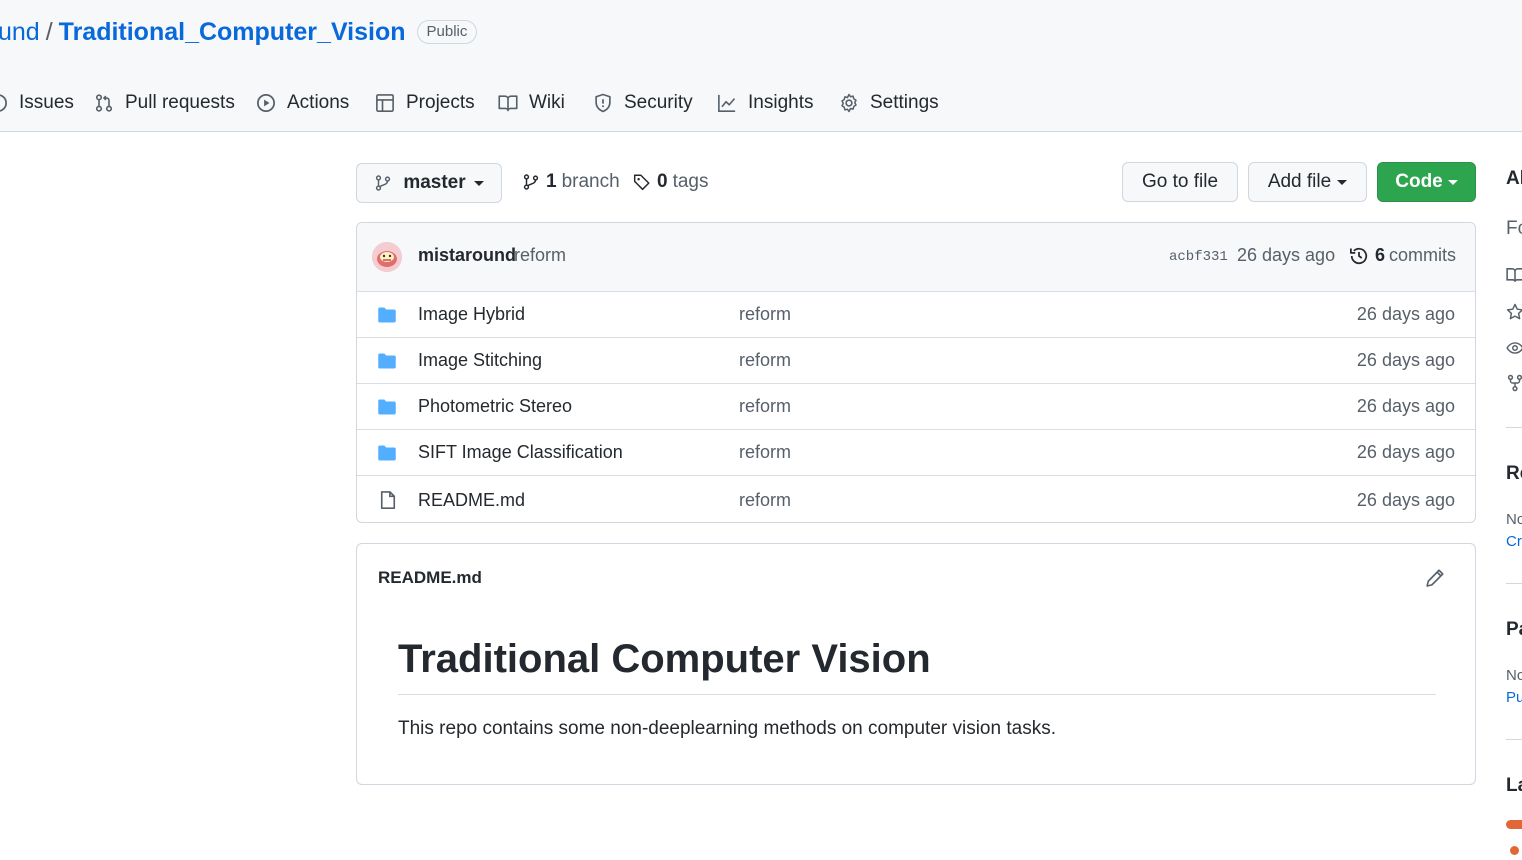  Describe the element at coordinates (1514, 228) in the screenshot. I see `about-description: Fc` at that location.